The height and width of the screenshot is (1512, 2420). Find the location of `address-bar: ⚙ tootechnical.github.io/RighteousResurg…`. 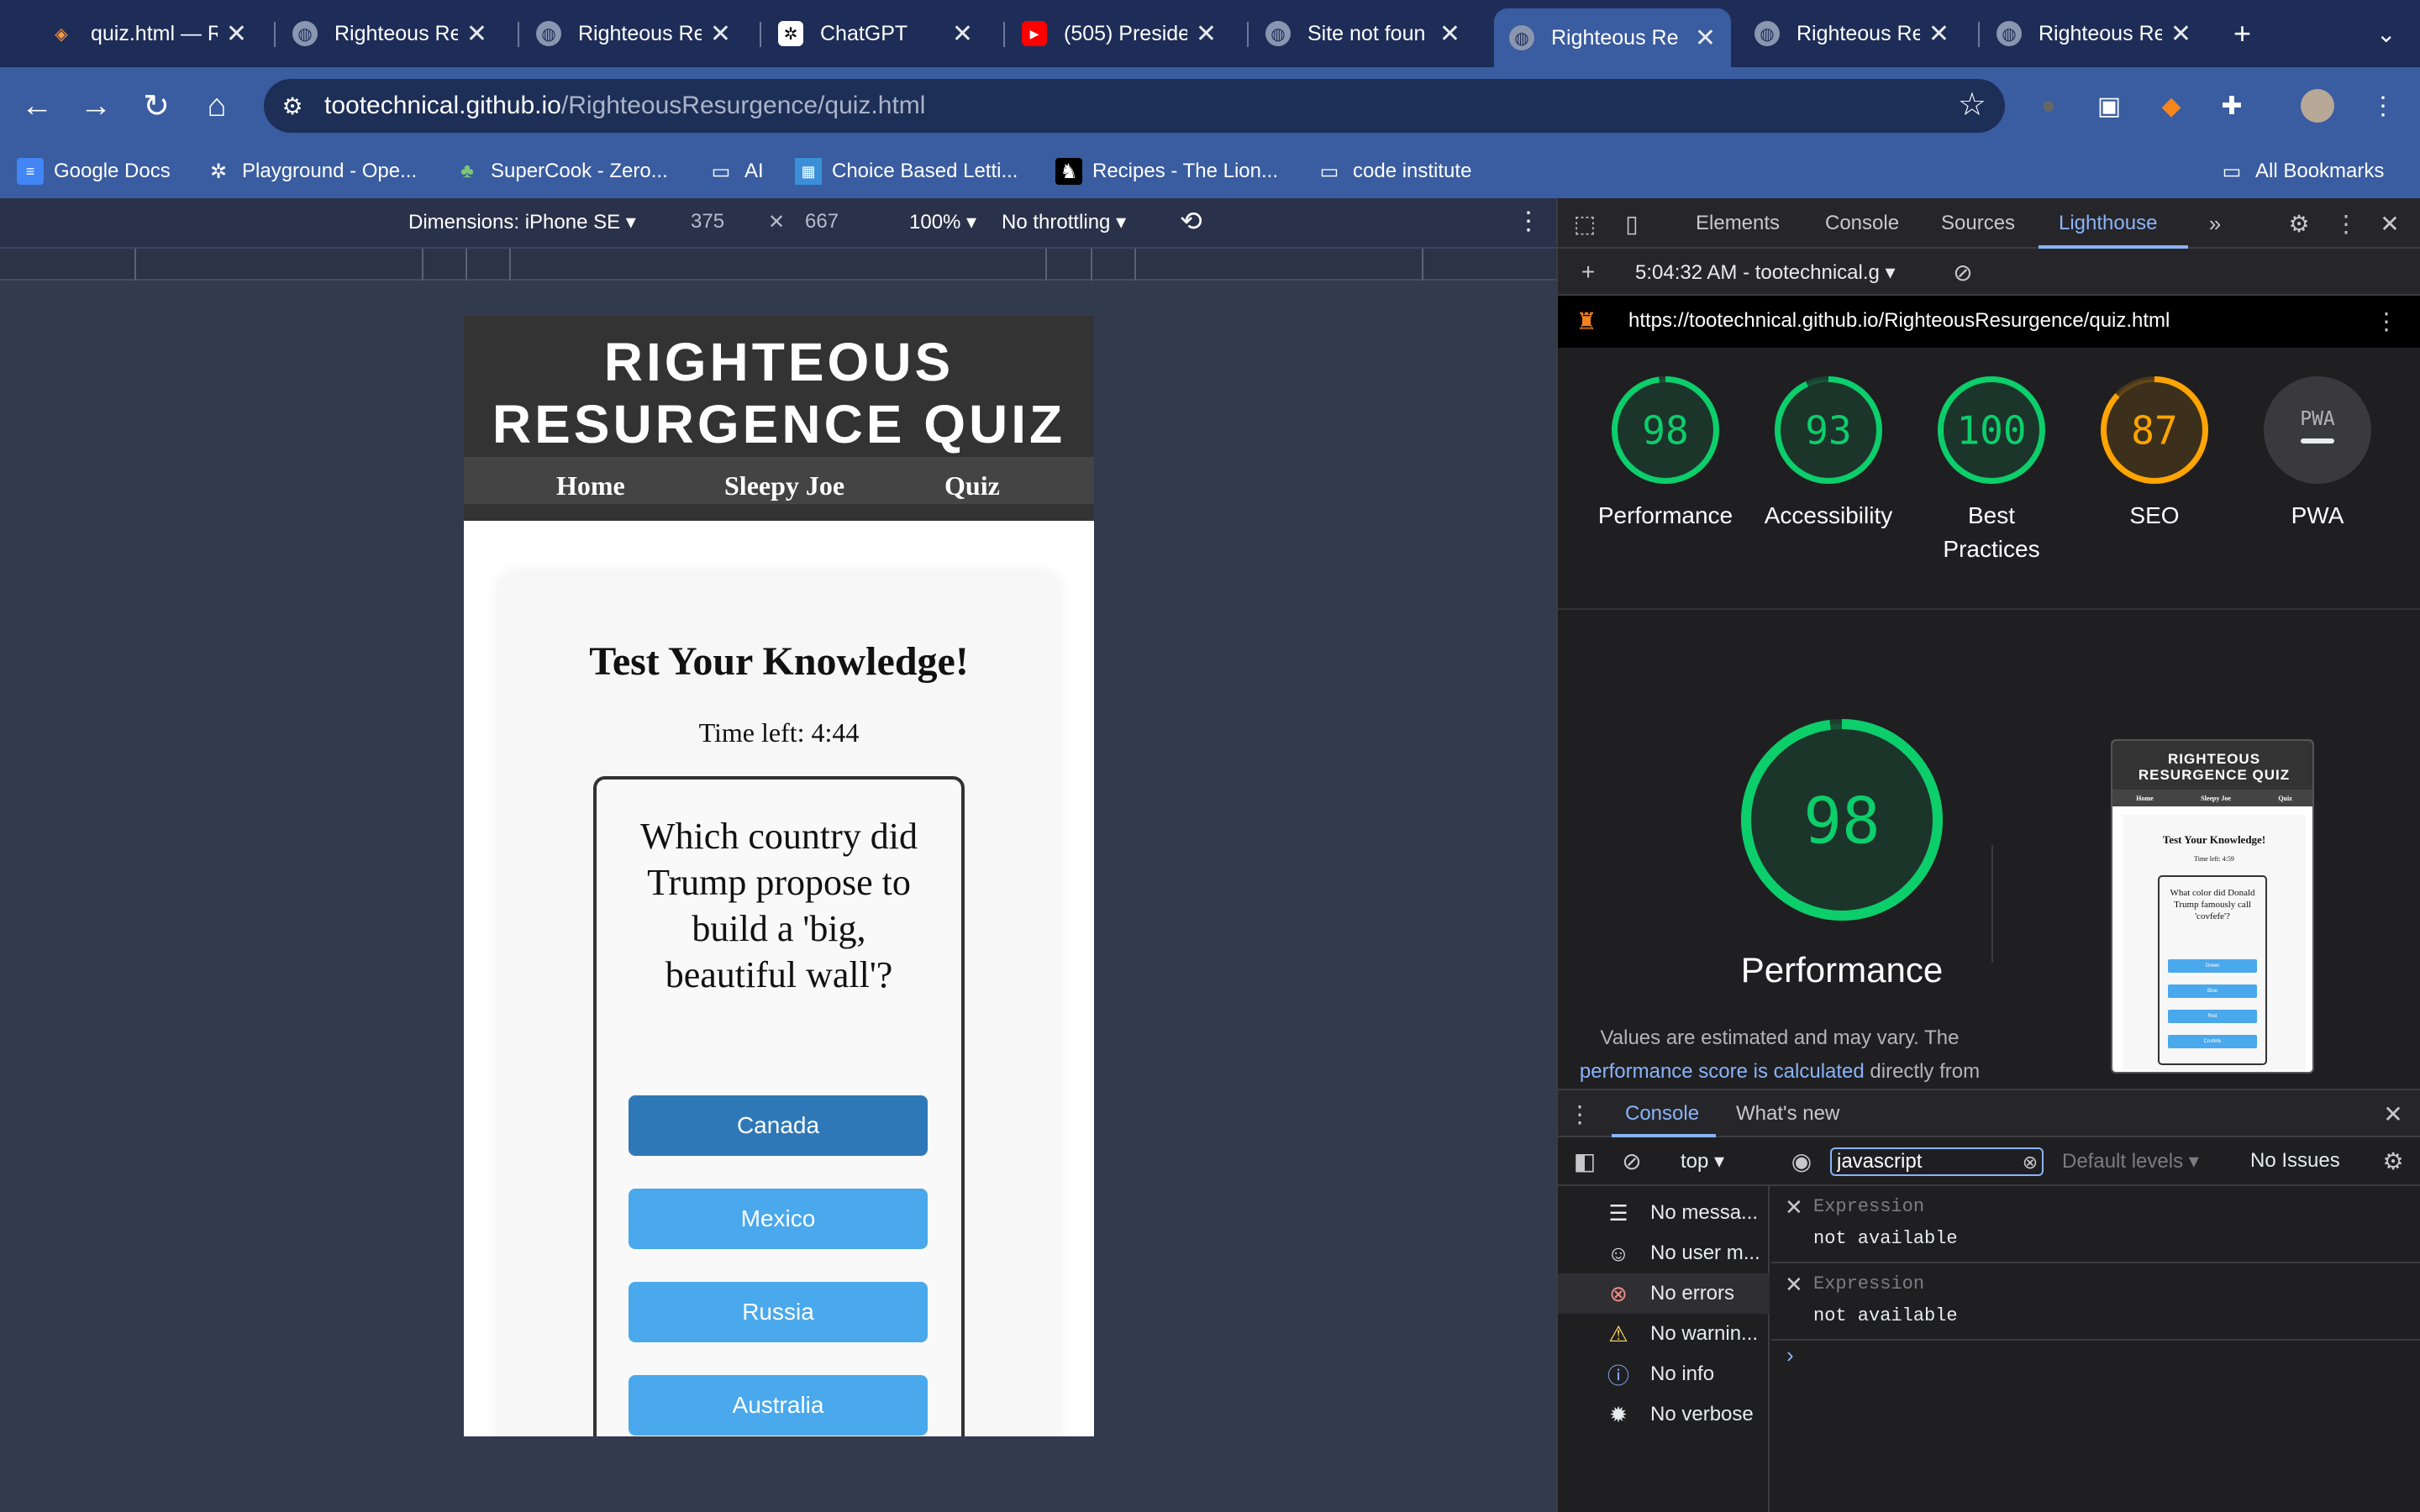

address-bar: ⚙ tootechnical.github.io/RighteousResurg… is located at coordinates (1134, 106).